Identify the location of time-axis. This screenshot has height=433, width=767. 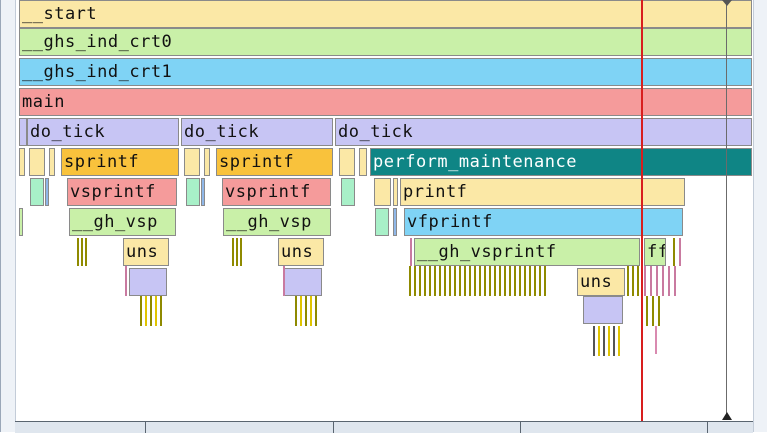
(384, 427).